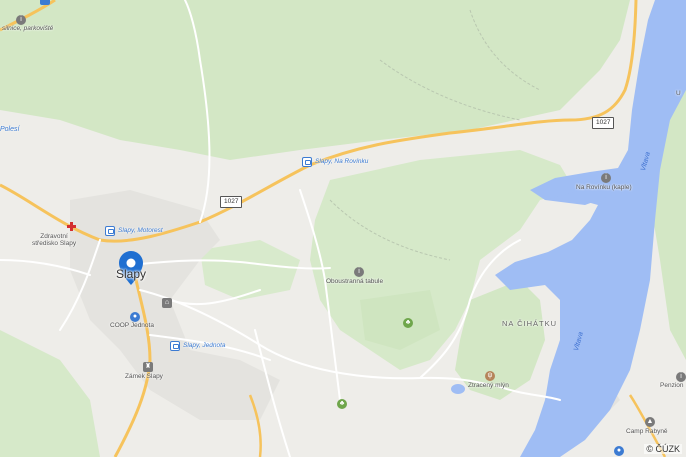  What do you see at coordinates (647, 431) in the screenshot?
I see `poi-label-camp: Camp Rabyně` at bounding box center [647, 431].